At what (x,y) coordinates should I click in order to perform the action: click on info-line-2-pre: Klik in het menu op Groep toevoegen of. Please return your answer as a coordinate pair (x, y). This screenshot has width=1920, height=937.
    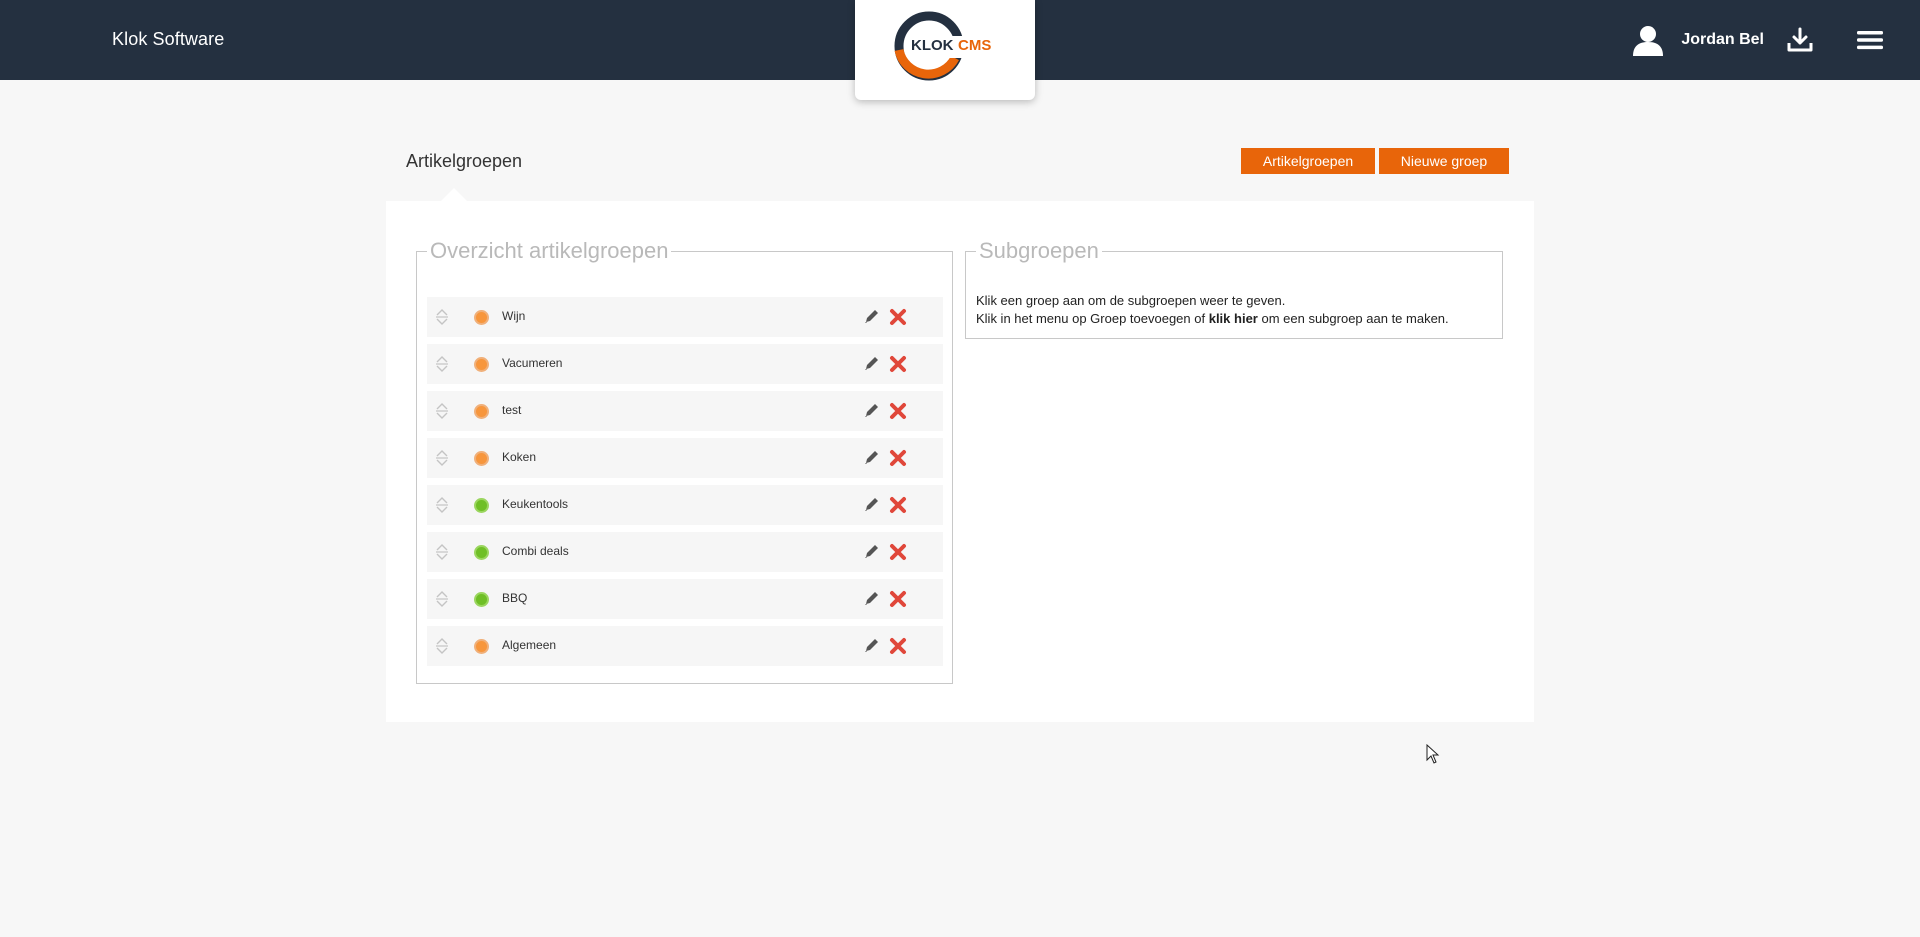
    Looking at the image, I should click on (1092, 318).